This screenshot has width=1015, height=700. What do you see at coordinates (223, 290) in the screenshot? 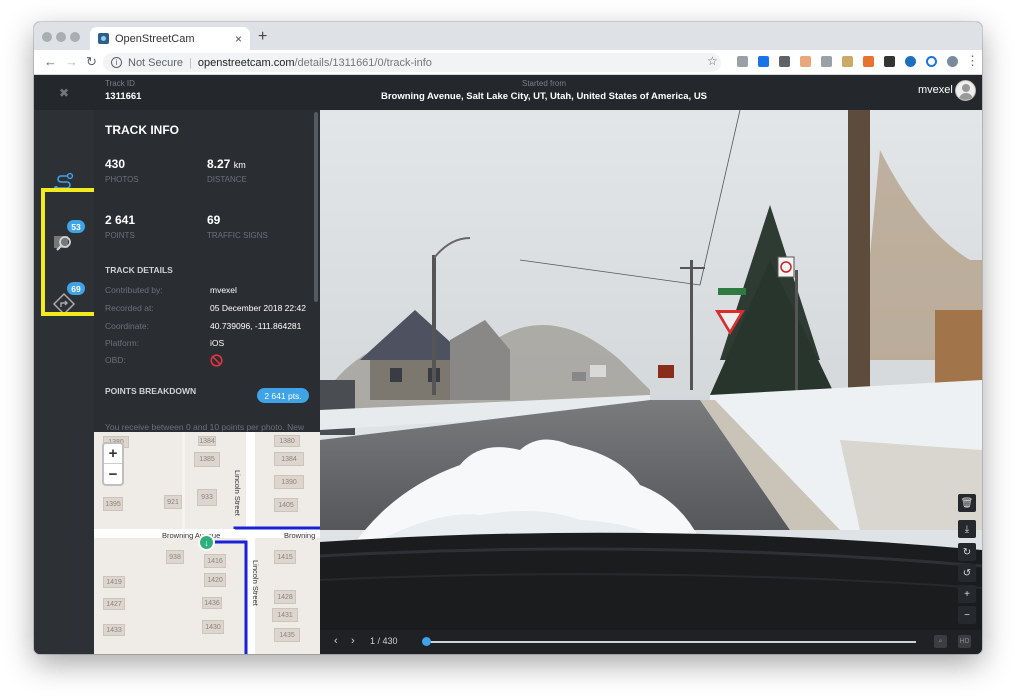
I see `contributed-by-value: mvexel` at bounding box center [223, 290].